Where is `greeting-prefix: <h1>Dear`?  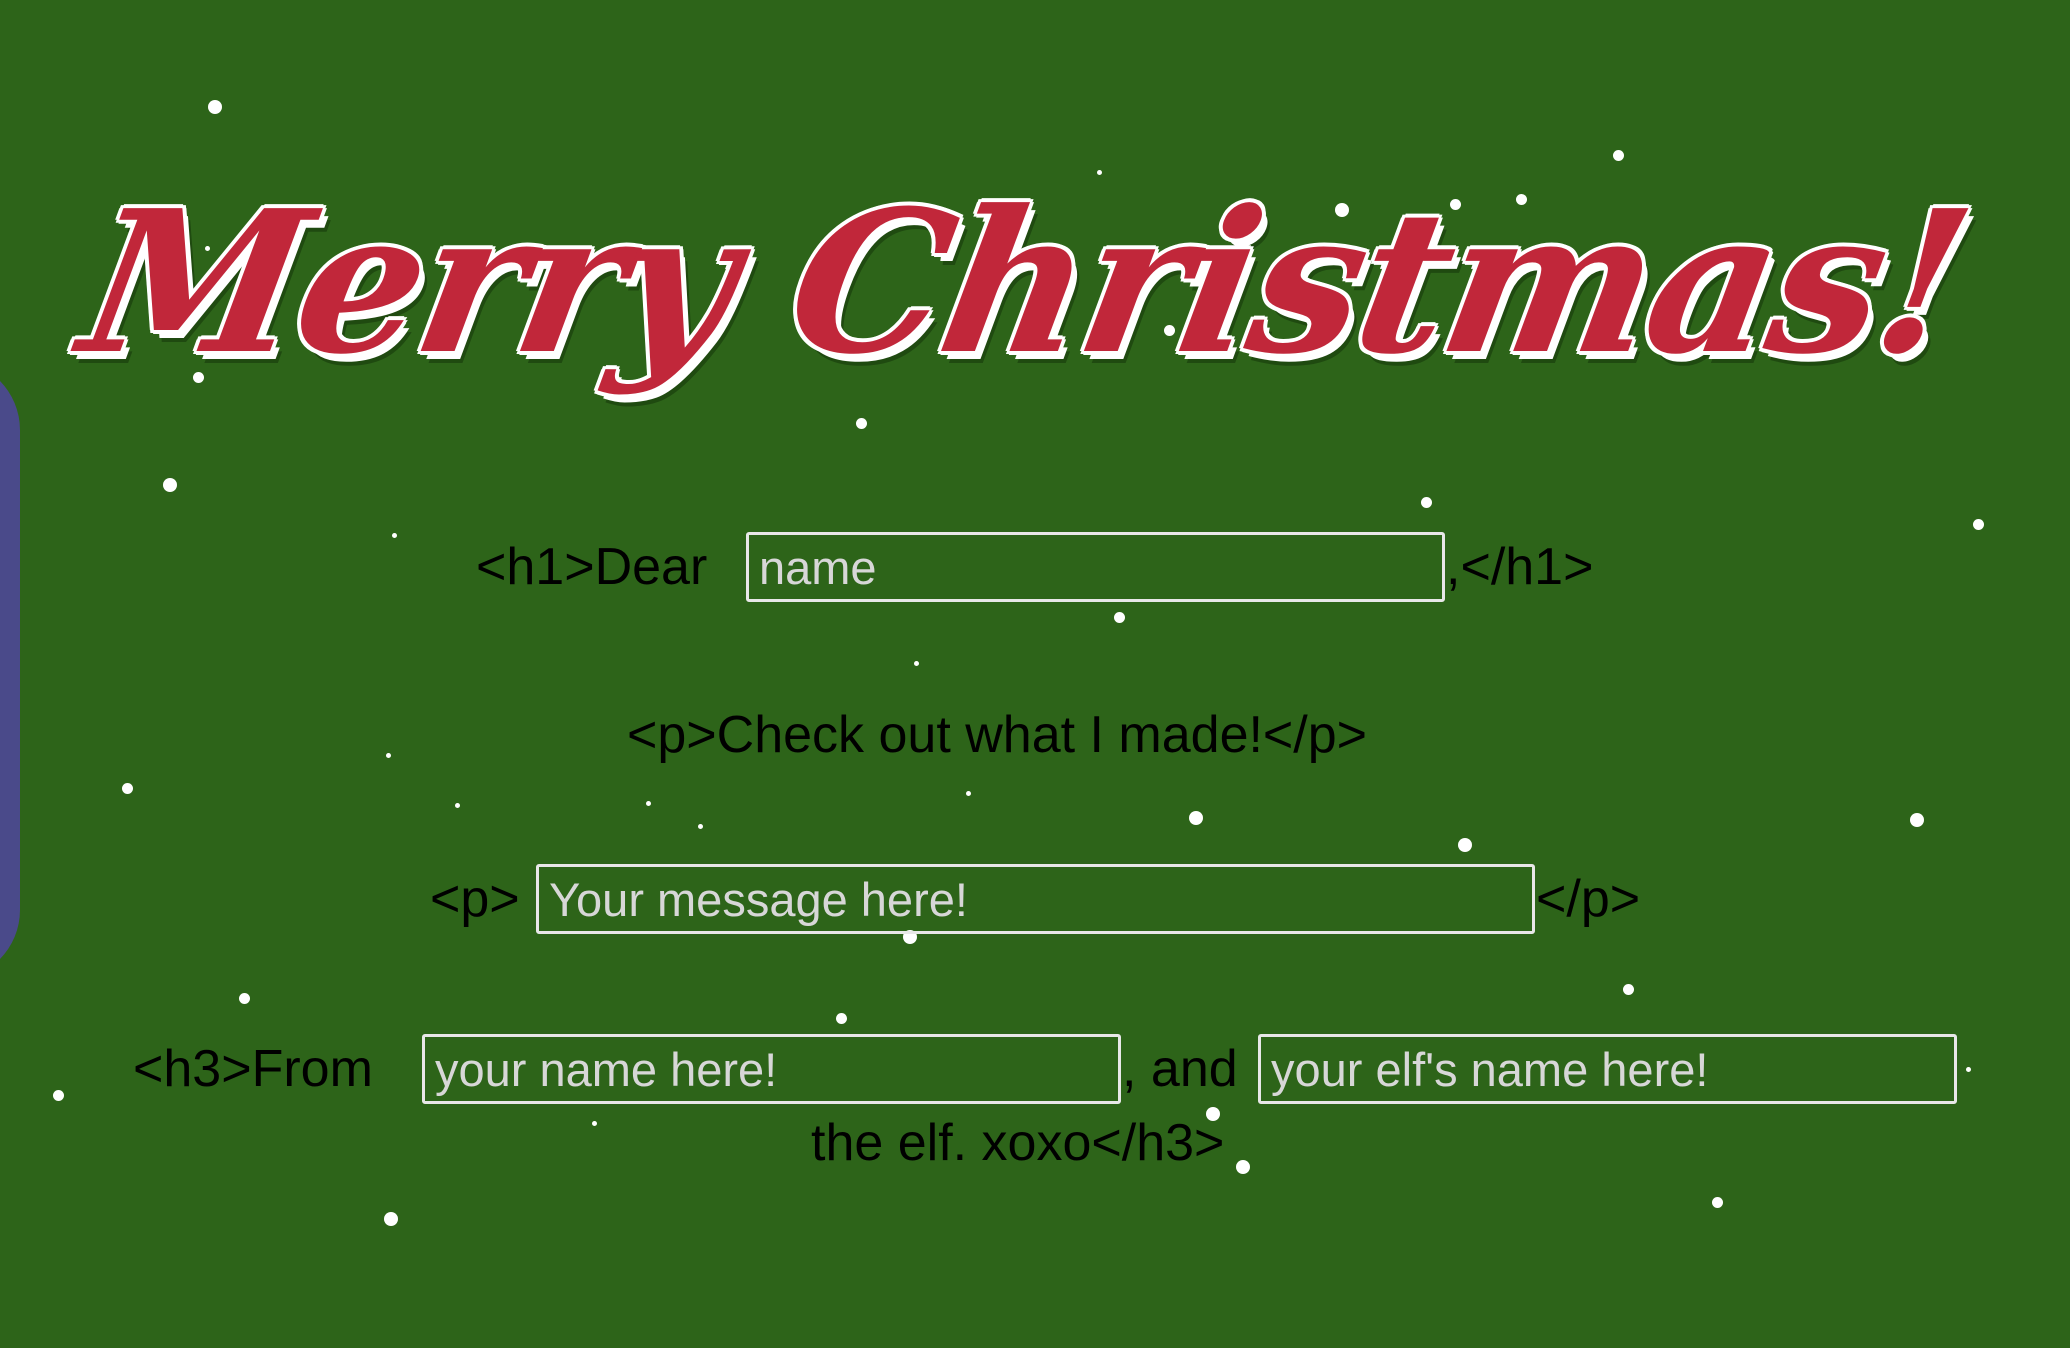 greeting-prefix: <h1>Dear is located at coordinates (592, 567).